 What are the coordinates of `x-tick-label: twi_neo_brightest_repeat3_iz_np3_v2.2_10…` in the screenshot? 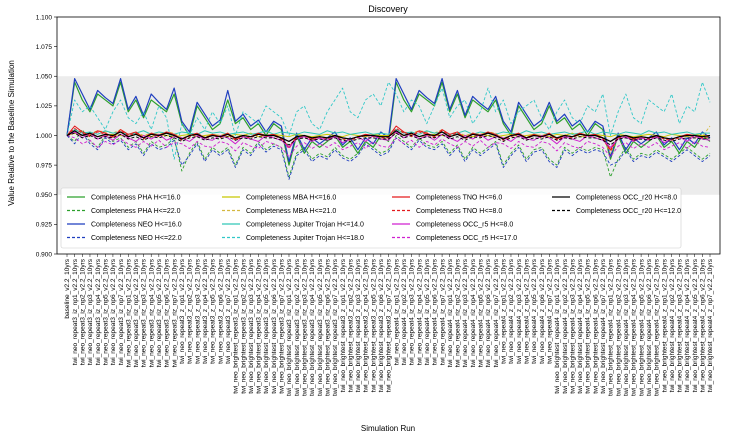 It's located at (251, 326).